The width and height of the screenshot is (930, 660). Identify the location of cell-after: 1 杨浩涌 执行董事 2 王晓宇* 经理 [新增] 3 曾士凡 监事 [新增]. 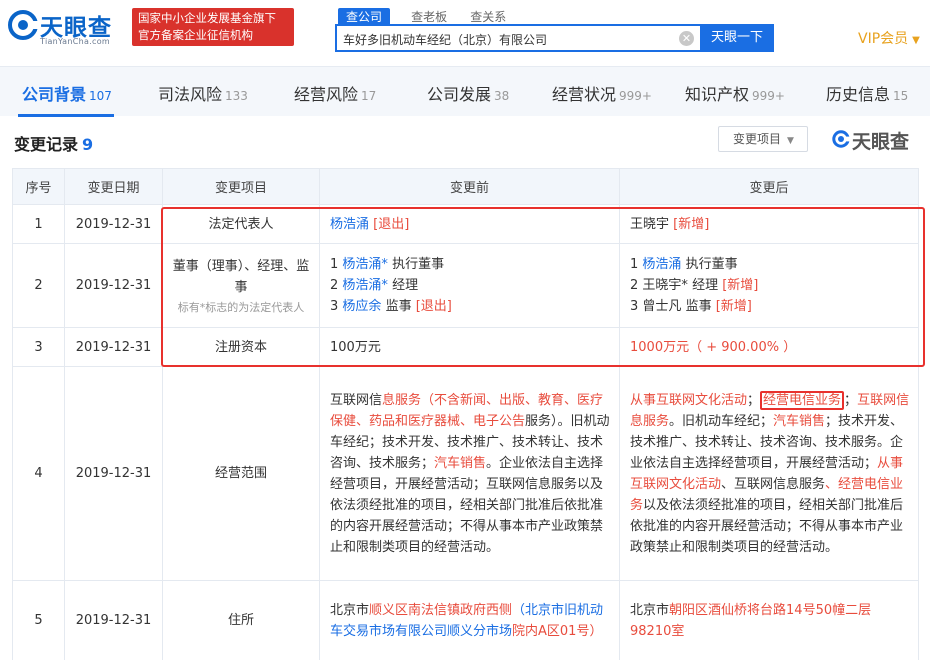
(769, 285).